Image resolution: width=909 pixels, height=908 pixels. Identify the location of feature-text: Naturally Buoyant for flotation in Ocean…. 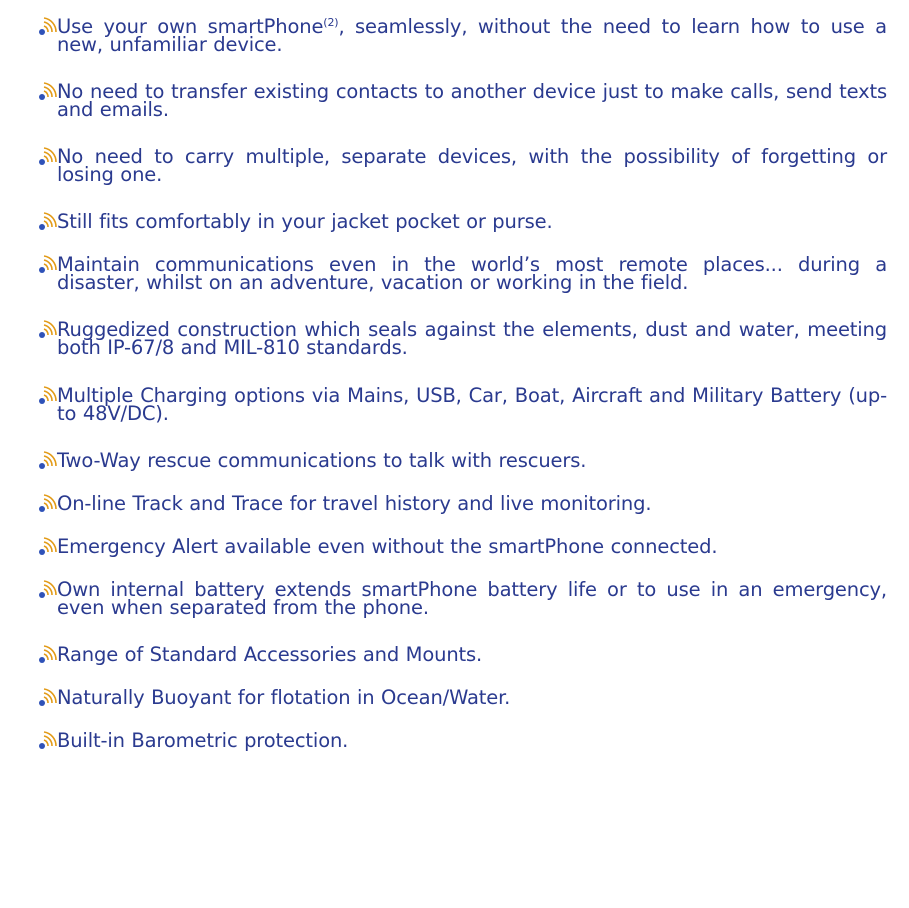
(284, 697).